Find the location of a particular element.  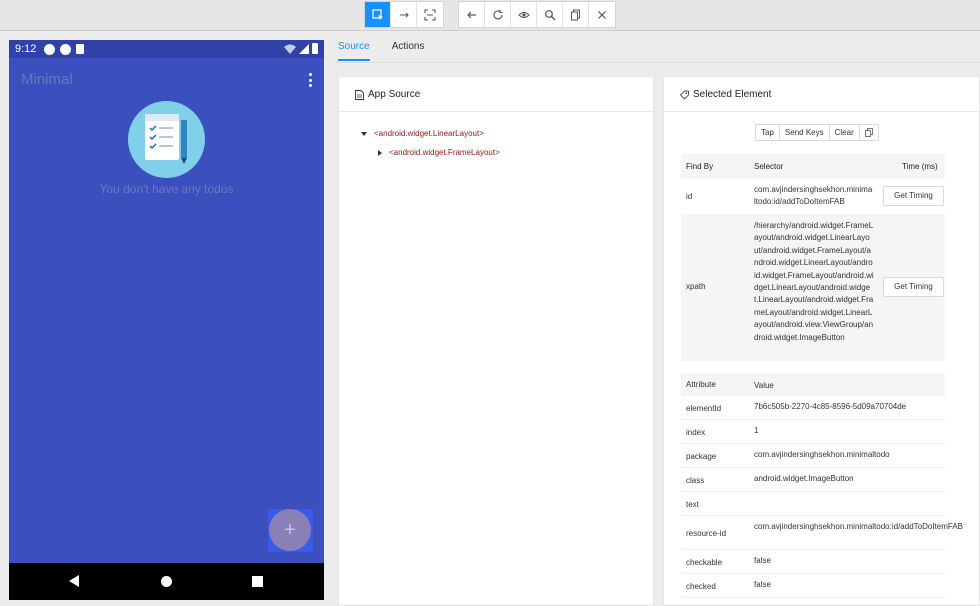

selected-element-title: Selected Element is located at coordinates (732, 94).